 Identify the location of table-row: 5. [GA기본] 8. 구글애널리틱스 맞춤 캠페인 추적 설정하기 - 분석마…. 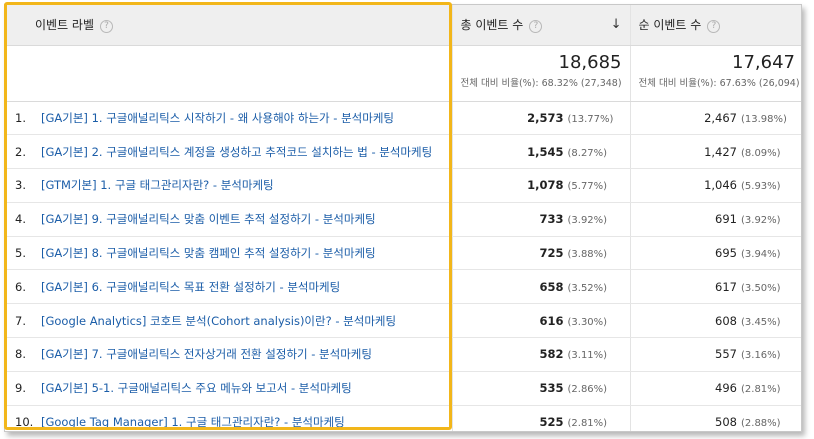
(403, 253).